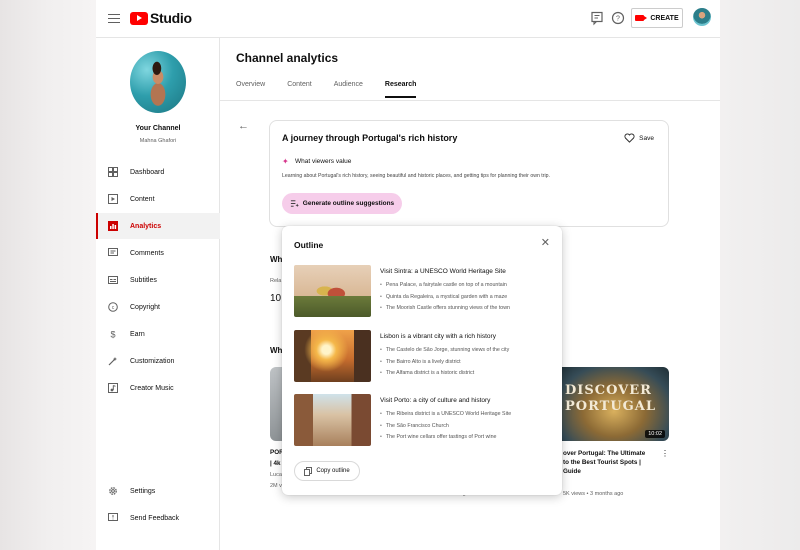 The image size is (800, 550). I want to click on channel-avatar, so click(158, 82).